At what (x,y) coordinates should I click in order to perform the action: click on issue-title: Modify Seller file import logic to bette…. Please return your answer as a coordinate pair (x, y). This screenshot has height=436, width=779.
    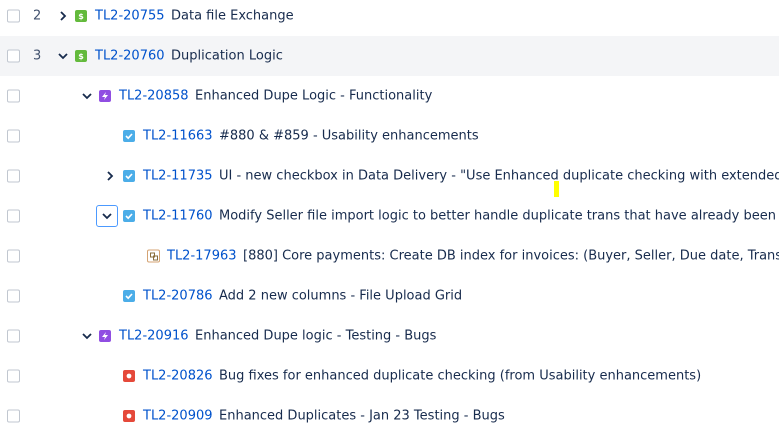
    Looking at the image, I should click on (499, 216).